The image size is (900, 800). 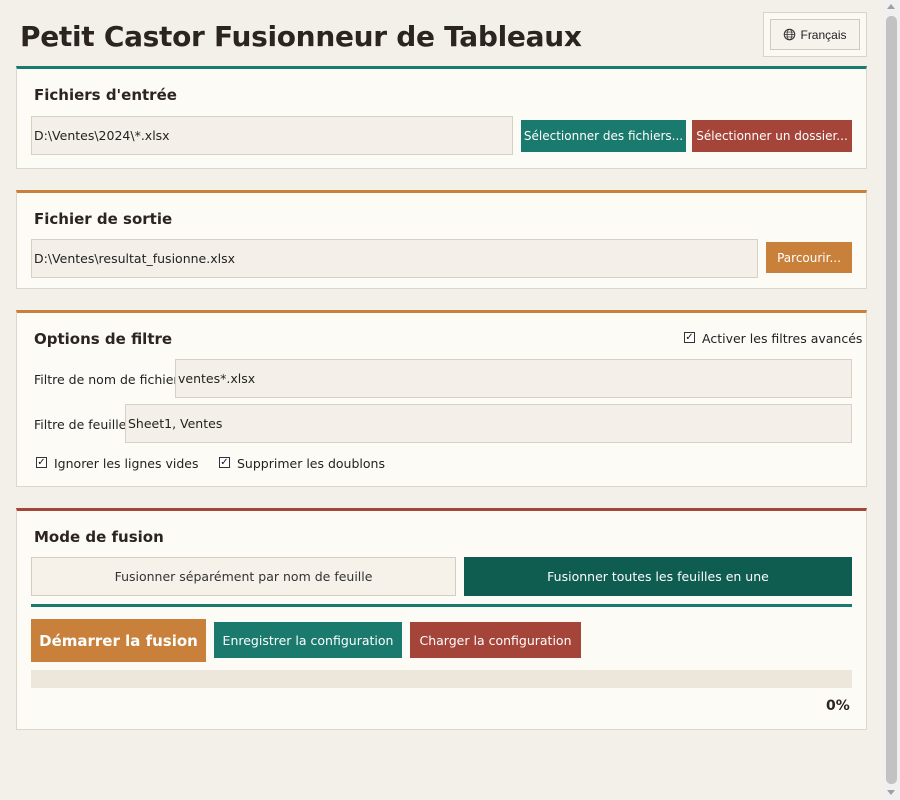 What do you see at coordinates (441, 605) in the screenshot?
I see `merge-divider` at bounding box center [441, 605].